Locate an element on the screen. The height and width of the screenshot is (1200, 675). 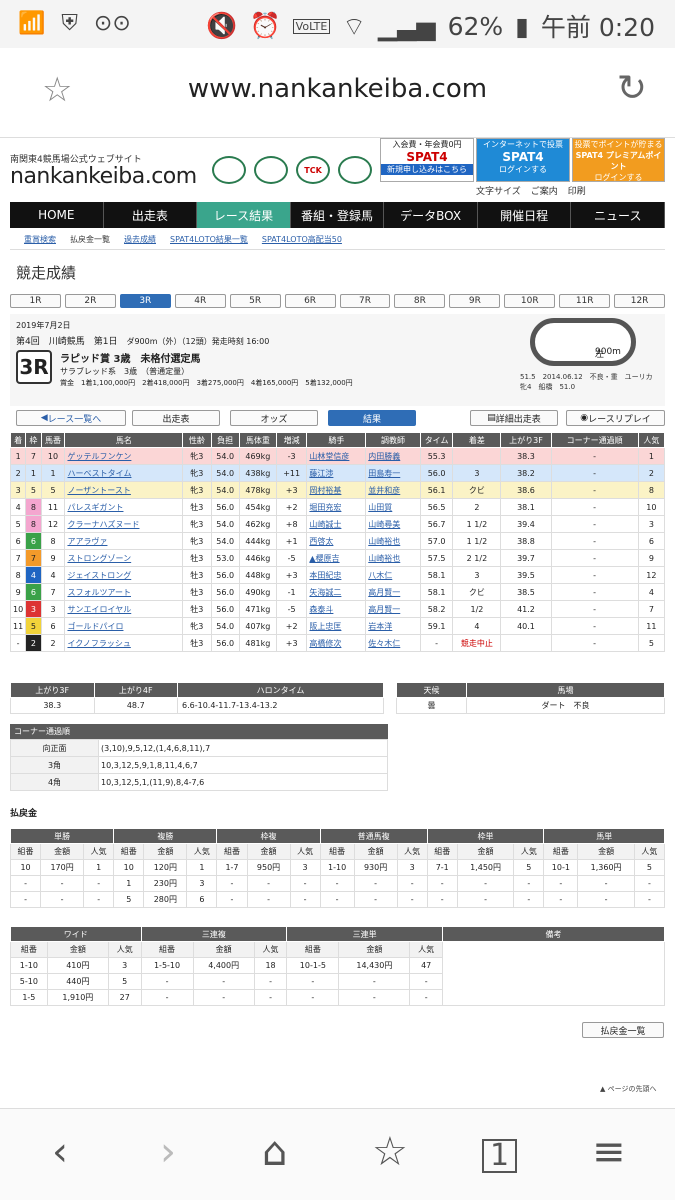
spat4-vote-banner: インターネットで投票 SPAT4 ログインする is located at coordinates (523, 160).